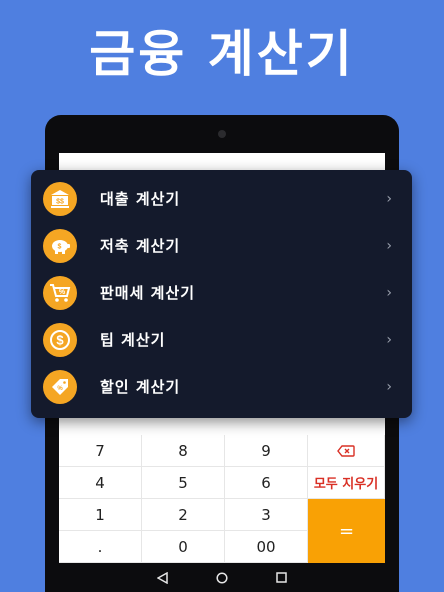  I want to click on shopping-cart-percent-icon: %, so click(60, 292).